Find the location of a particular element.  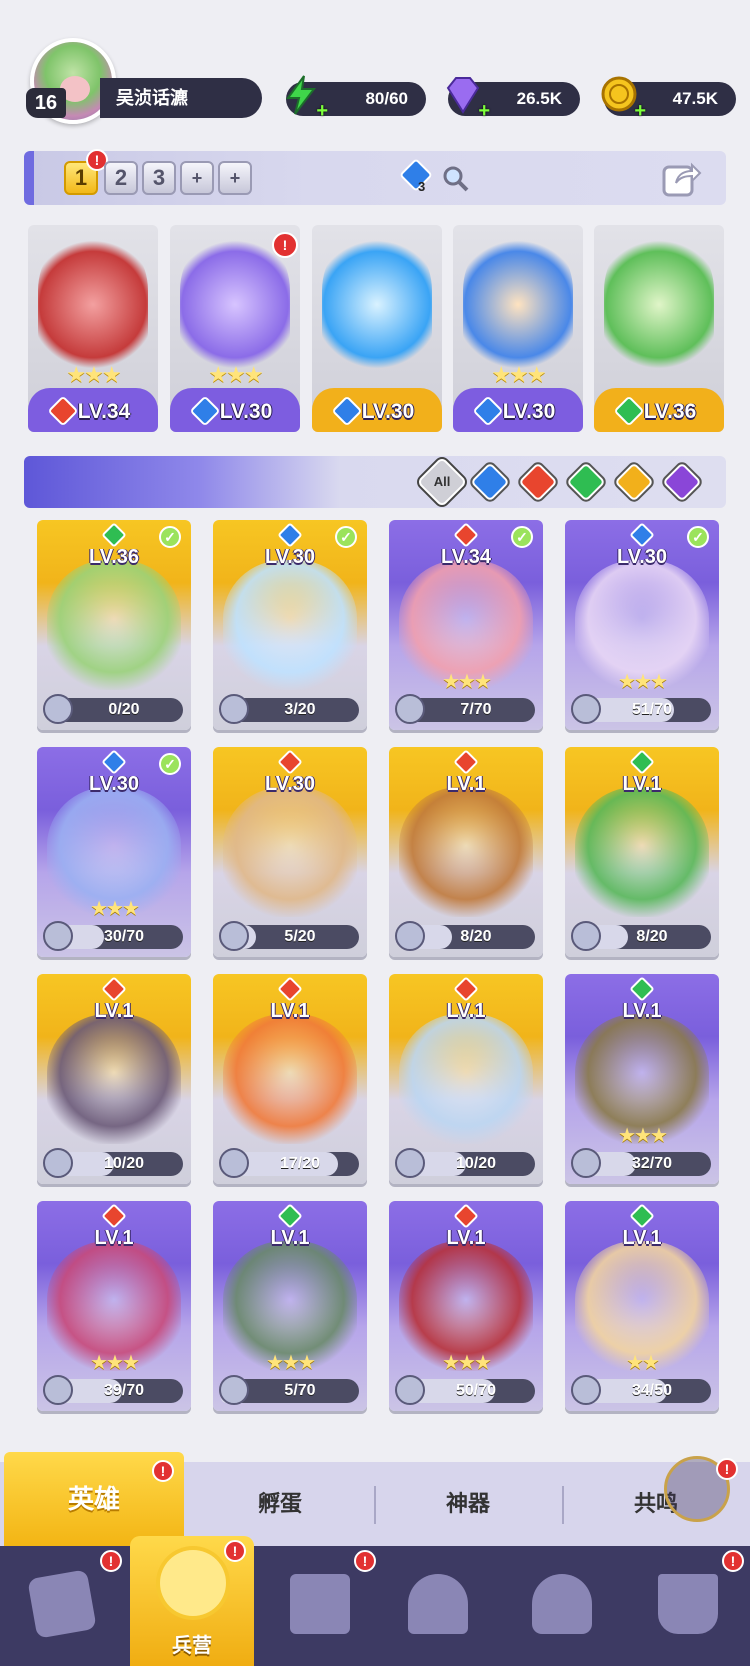

shard-progress-bar: 50/70 is located at coordinates (465, 1390).